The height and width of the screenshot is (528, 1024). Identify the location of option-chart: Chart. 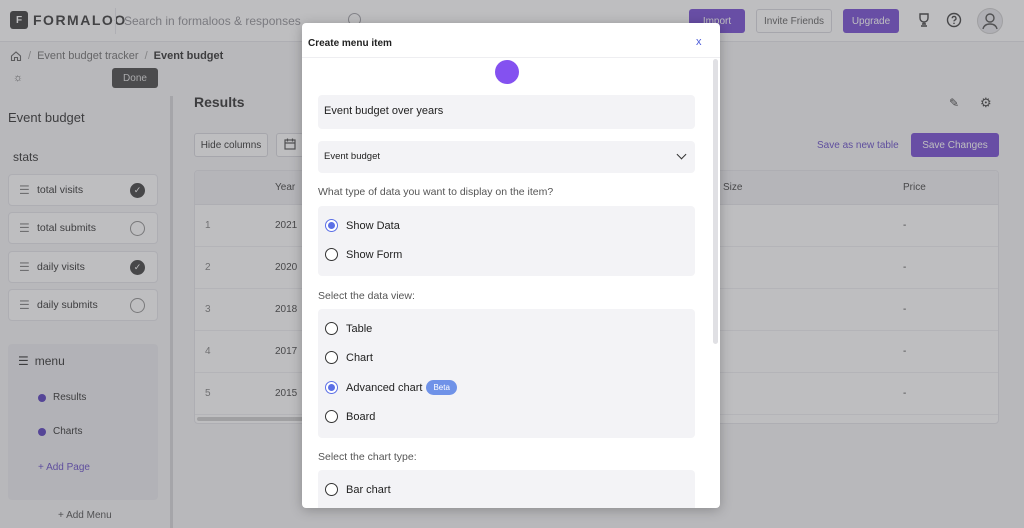
(349, 357).